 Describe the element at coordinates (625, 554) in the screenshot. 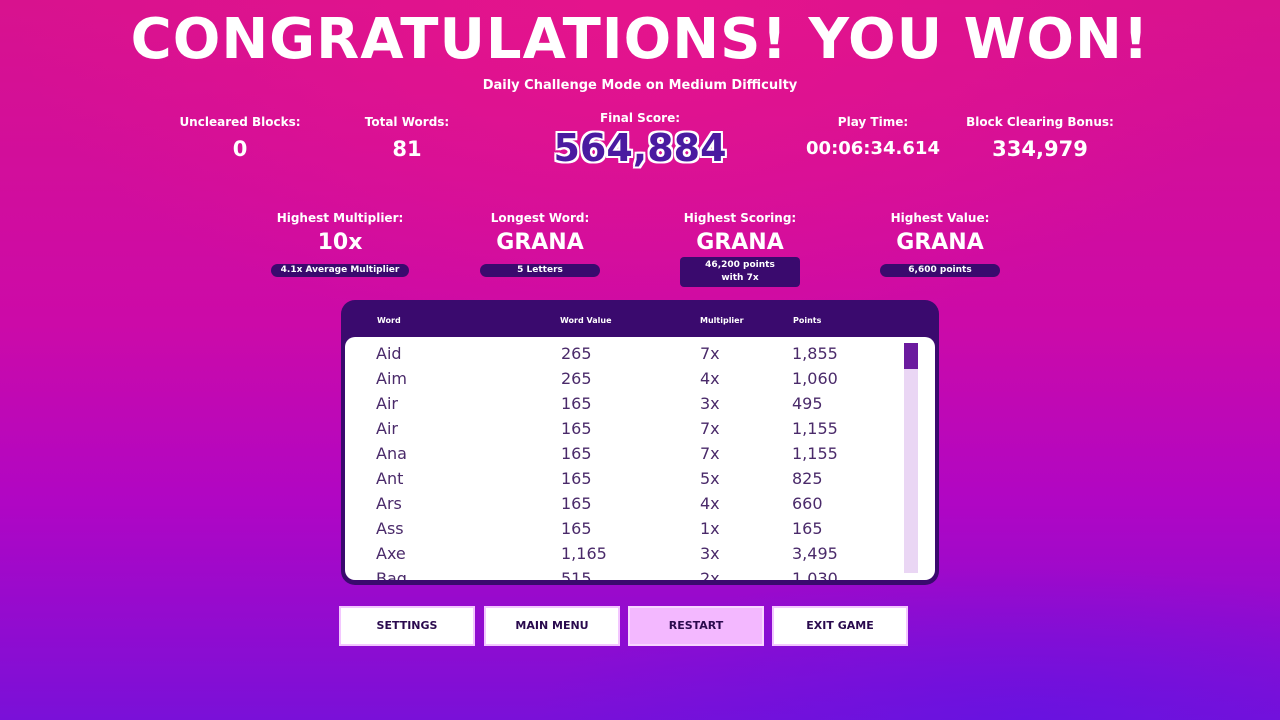

I see `table-row: Axe 1,165 3x 3,495` at that location.